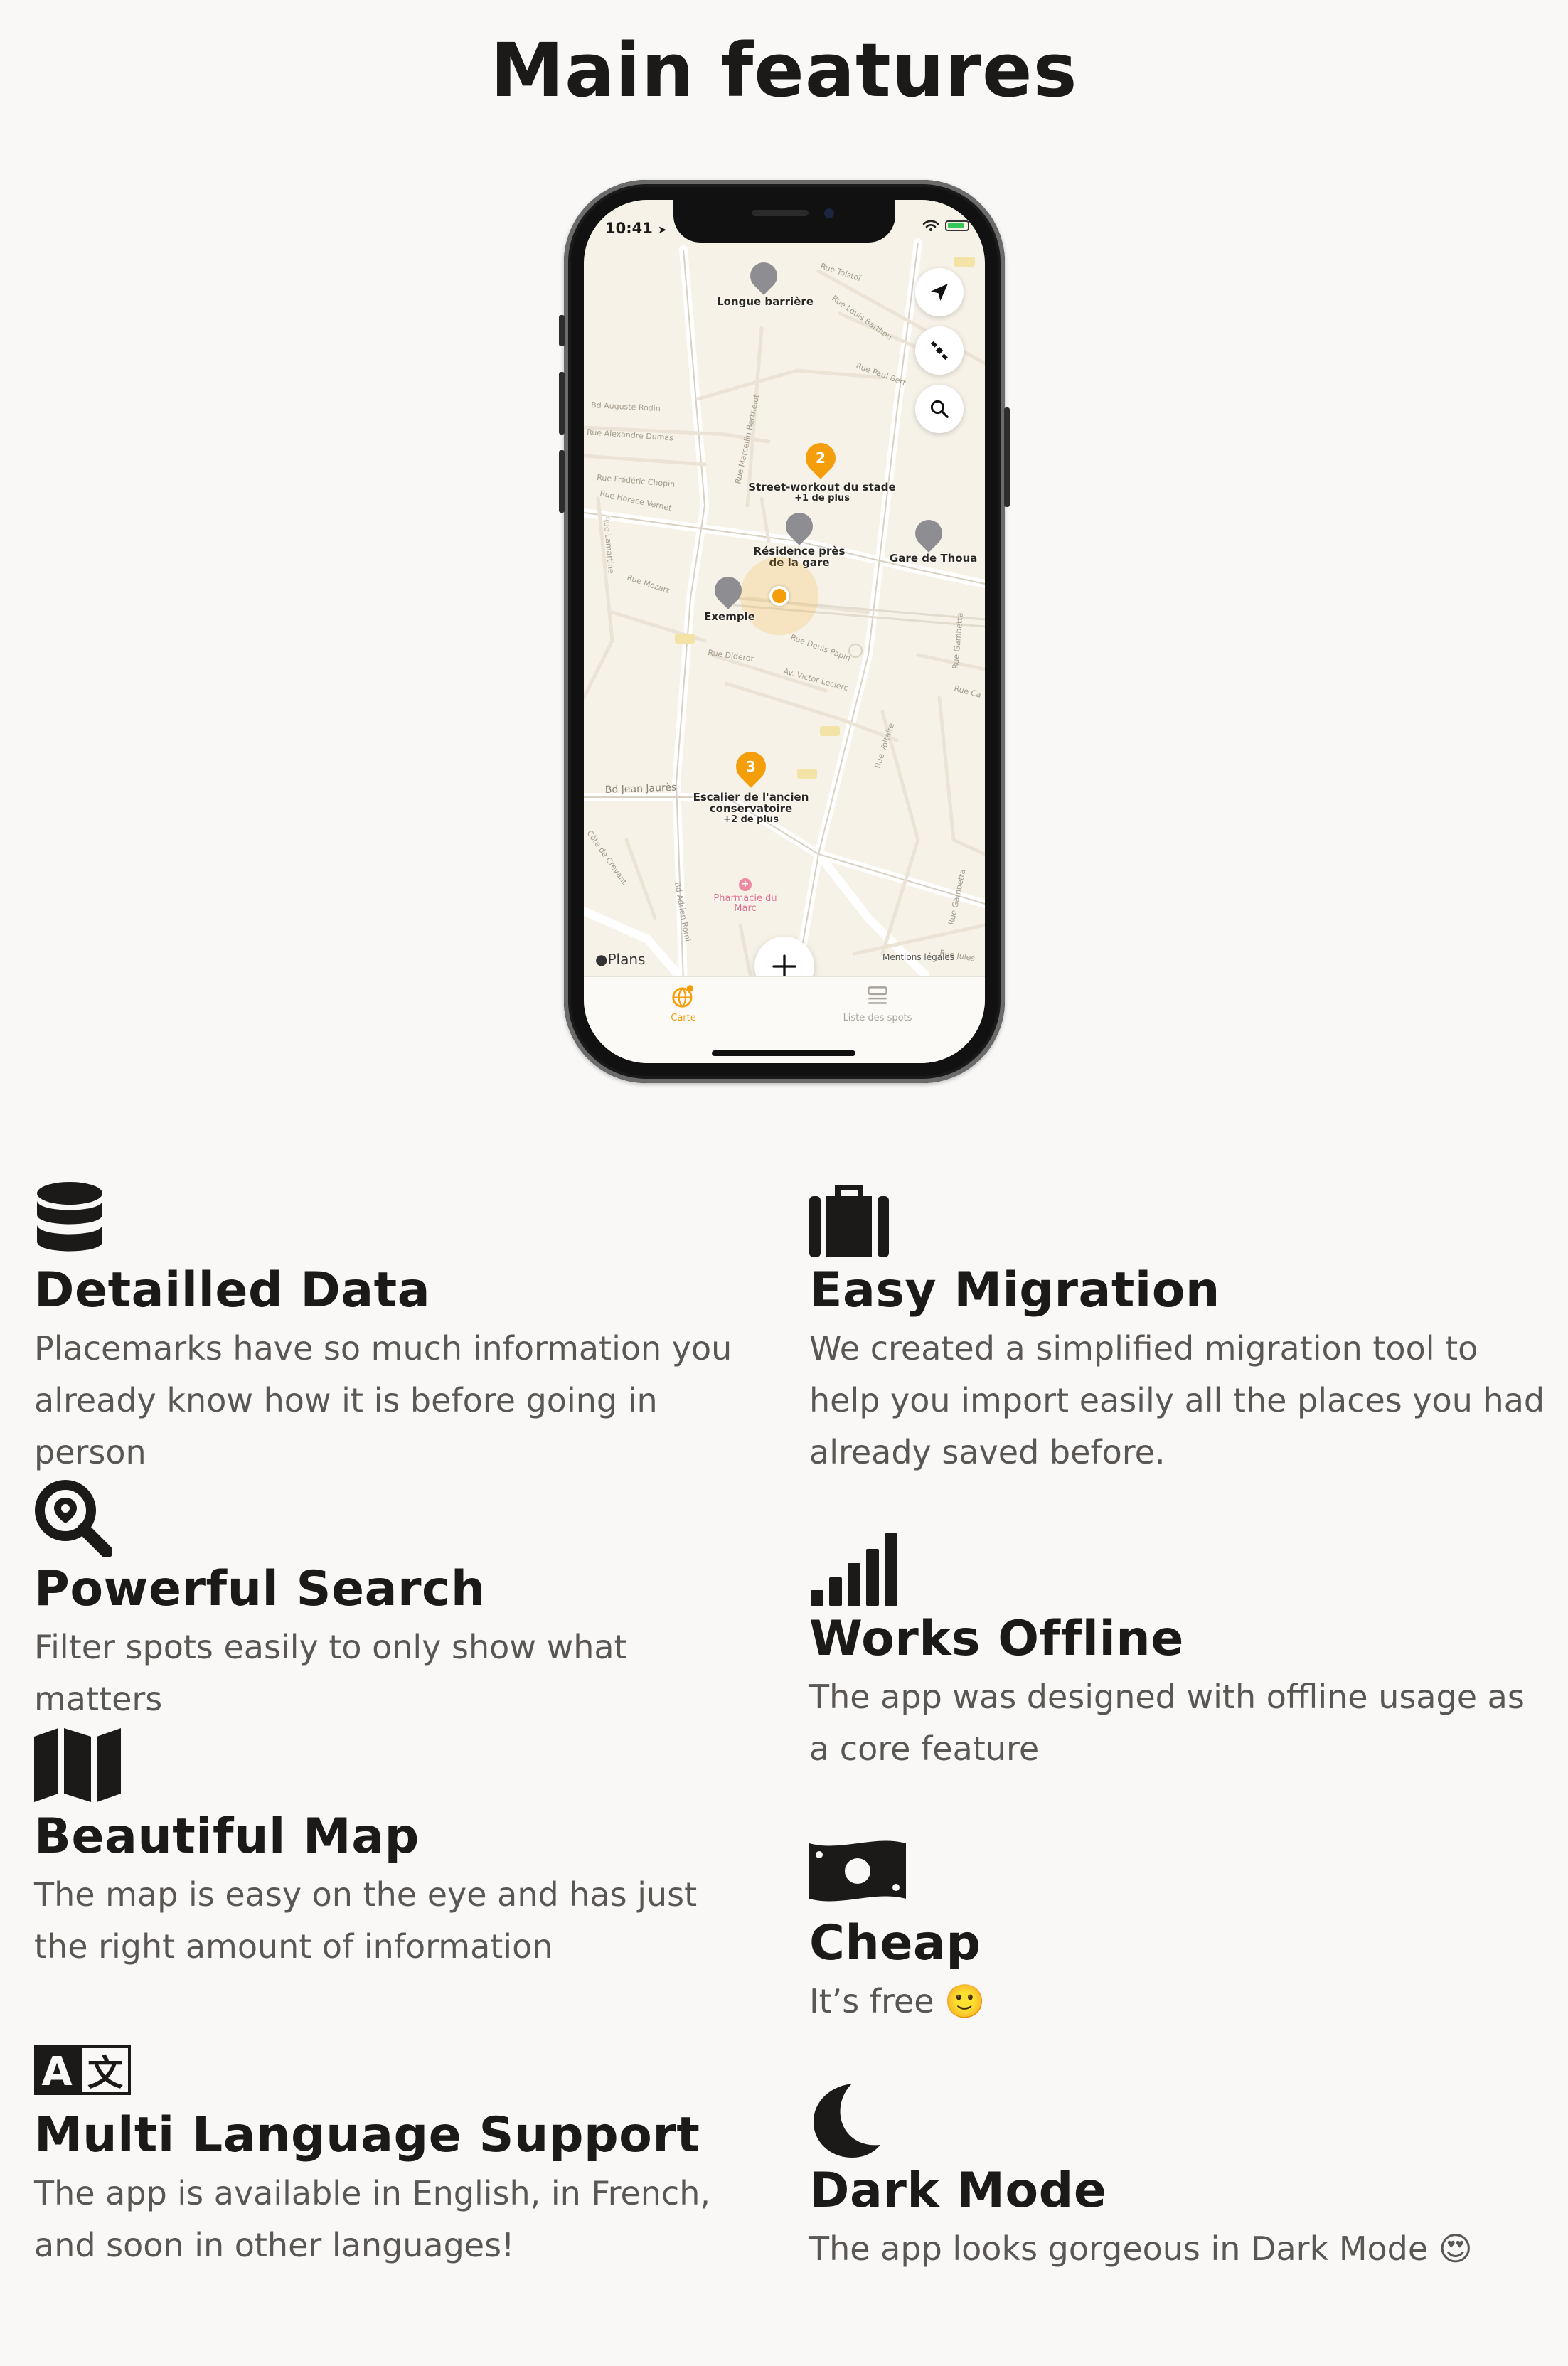  Describe the element at coordinates (1141, 2248) in the screenshot. I see `feature-description: The app looks gorgeous in Dark Mode 😍` at that location.